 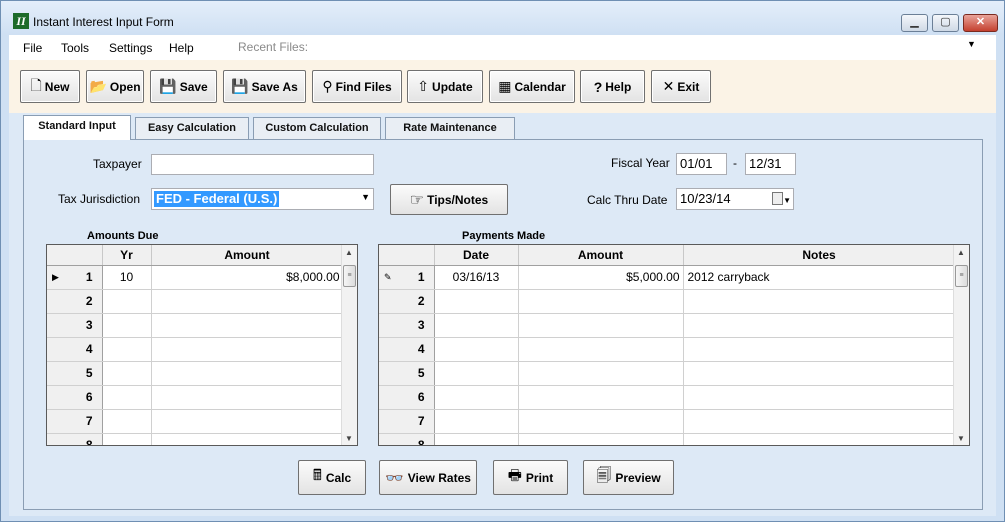 I want to click on menu-file: File, so click(x=32, y=48).